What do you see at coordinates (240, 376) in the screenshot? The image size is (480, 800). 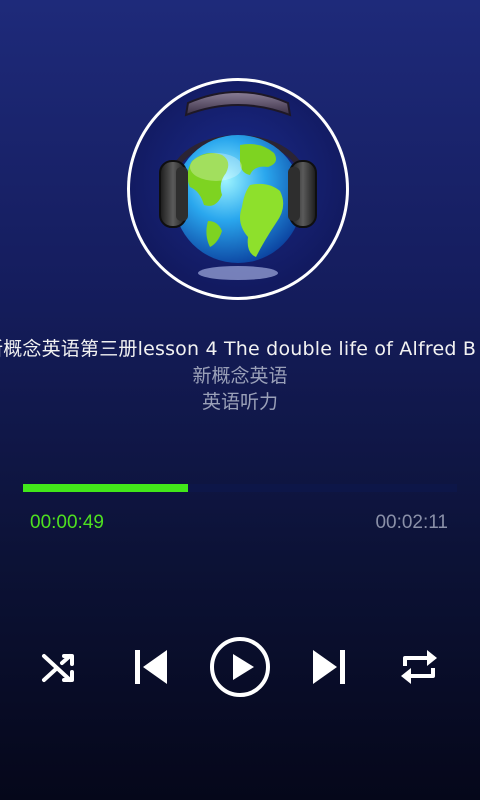 I see `album-name: 新概念英语` at bounding box center [240, 376].